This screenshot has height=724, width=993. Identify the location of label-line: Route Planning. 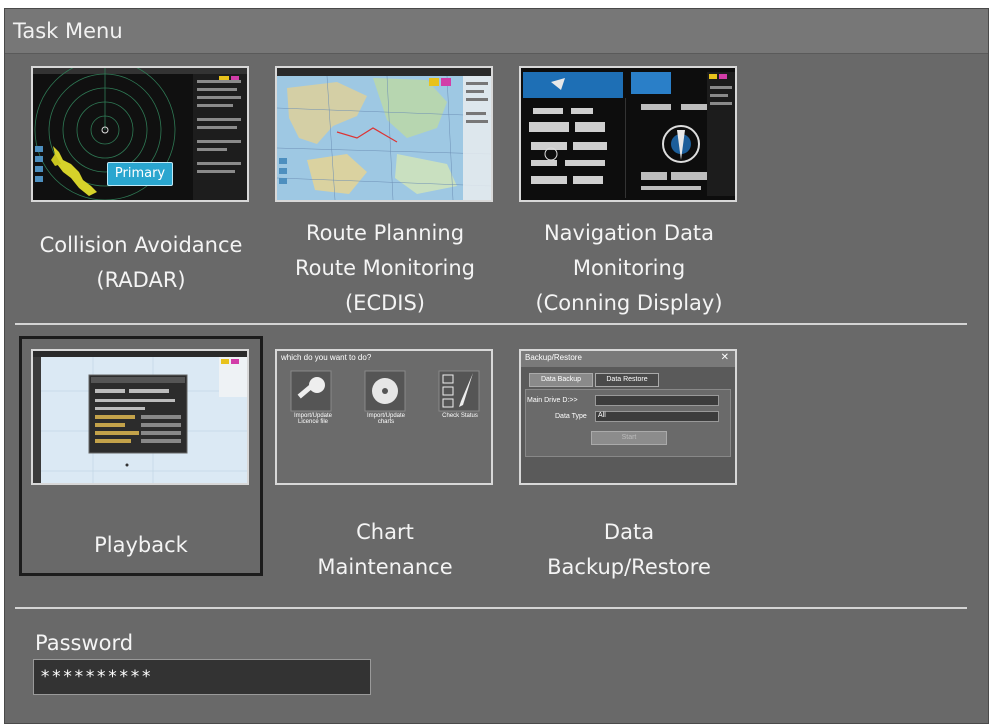
(385, 233).